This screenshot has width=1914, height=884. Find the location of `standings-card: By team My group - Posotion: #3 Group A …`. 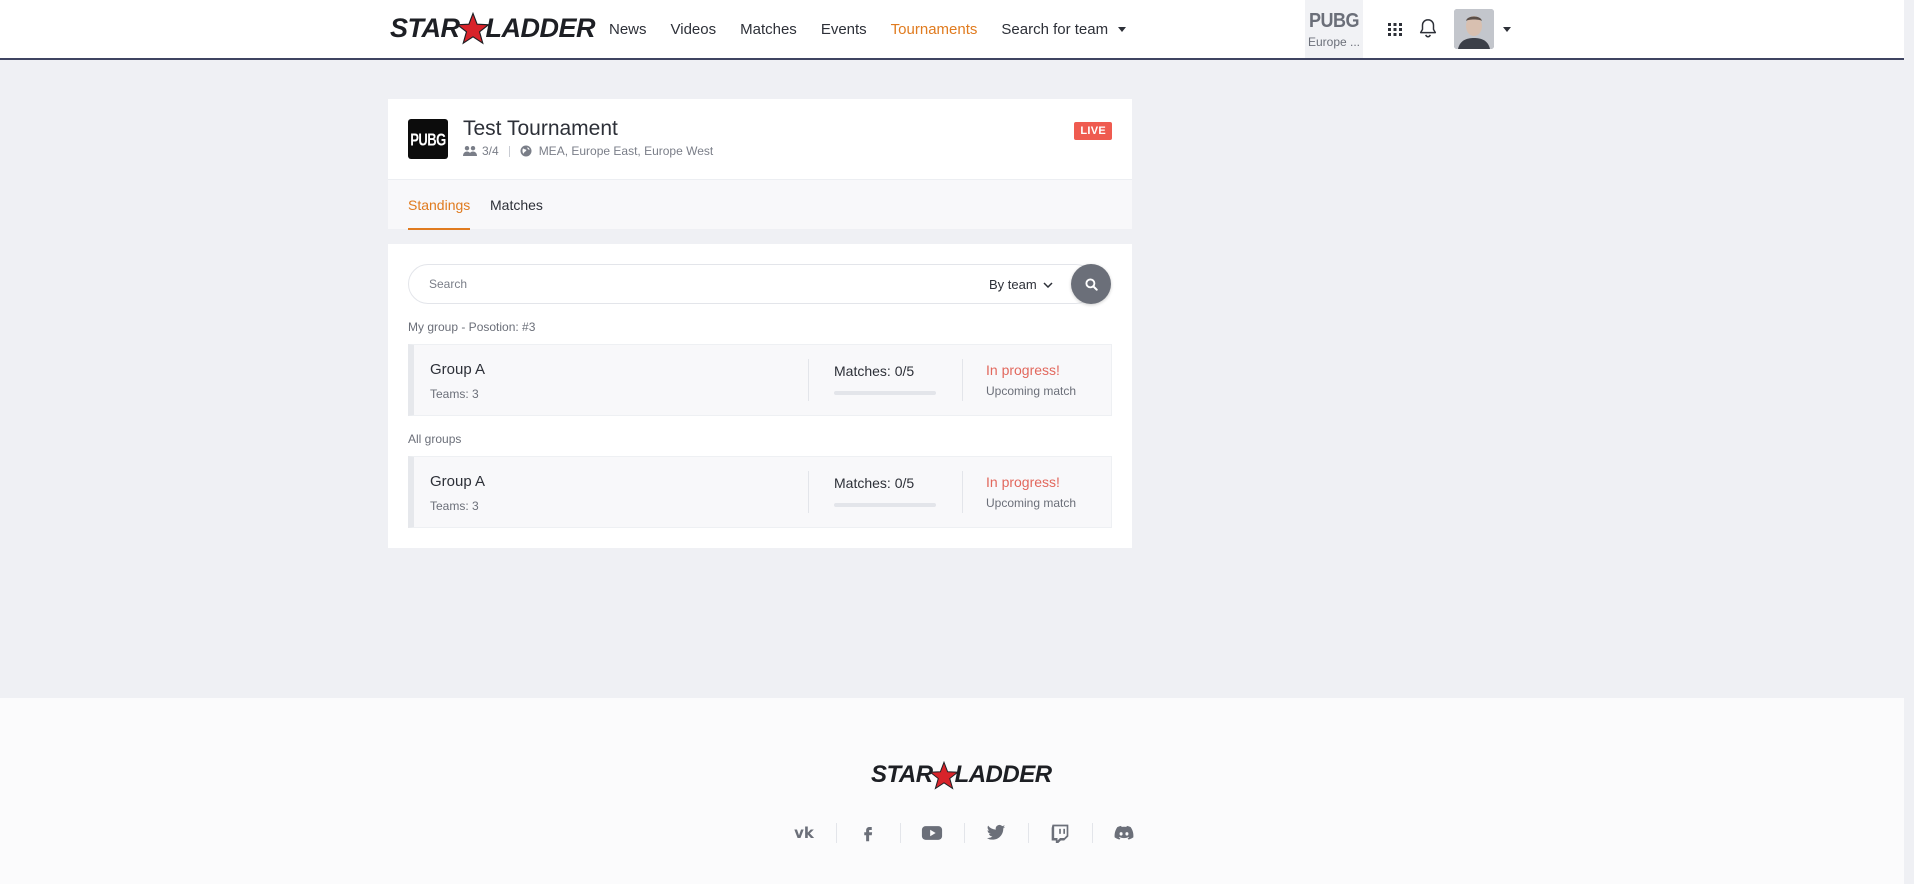

standings-card: By team My group - Posotion: #3 Group A … is located at coordinates (760, 396).